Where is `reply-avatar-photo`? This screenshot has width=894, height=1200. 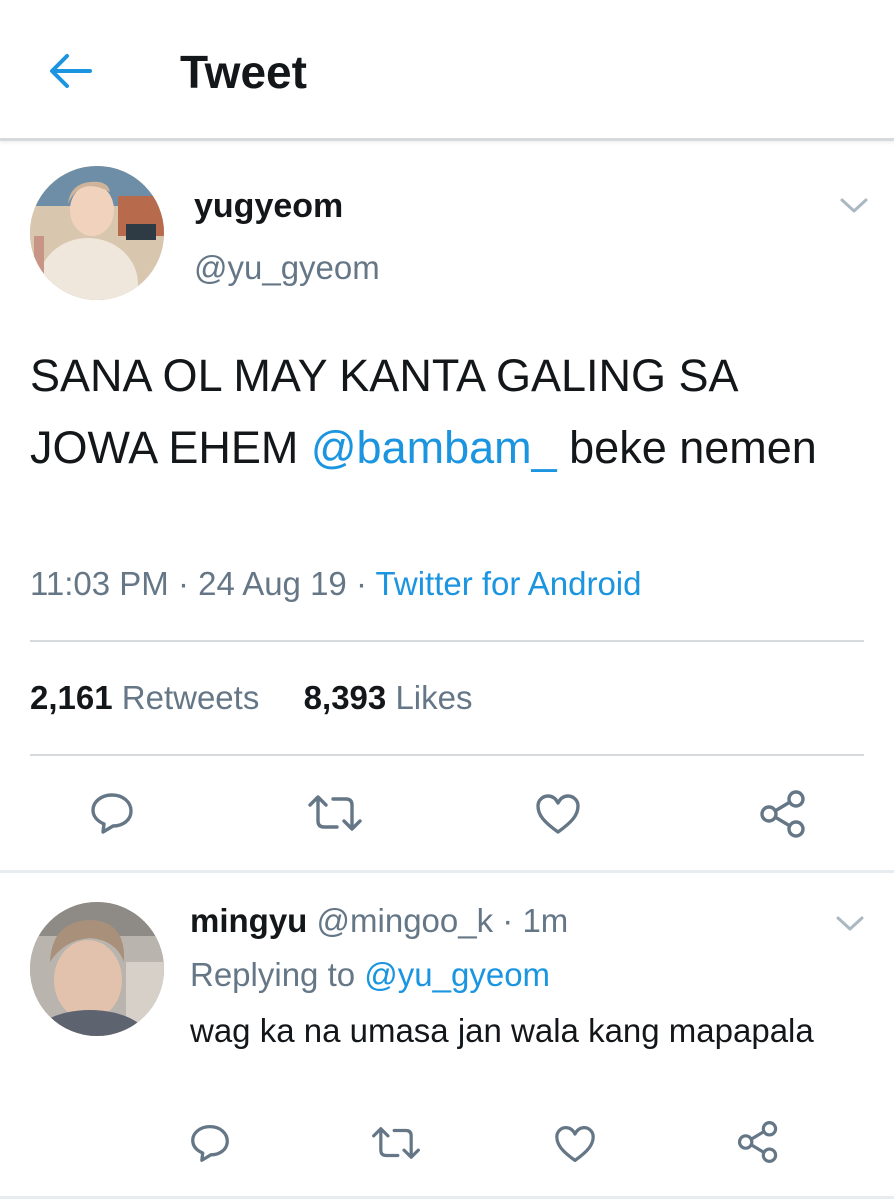
reply-avatar-photo is located at coordinates (97, 969).